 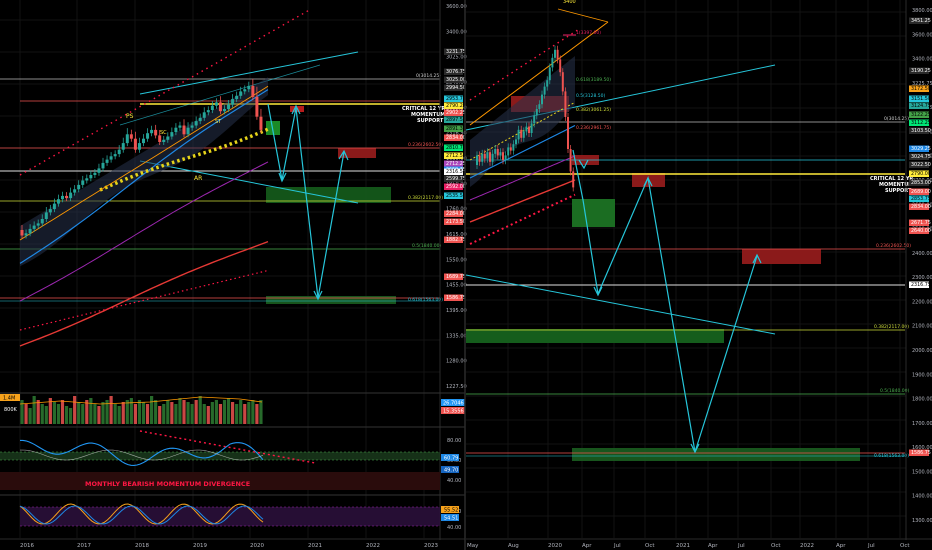 What do you see at coordinates (593, 110) in the screenshot?
I see `right-fib-0382: 0.382(3061.25)` at bounding box center [593, 110].